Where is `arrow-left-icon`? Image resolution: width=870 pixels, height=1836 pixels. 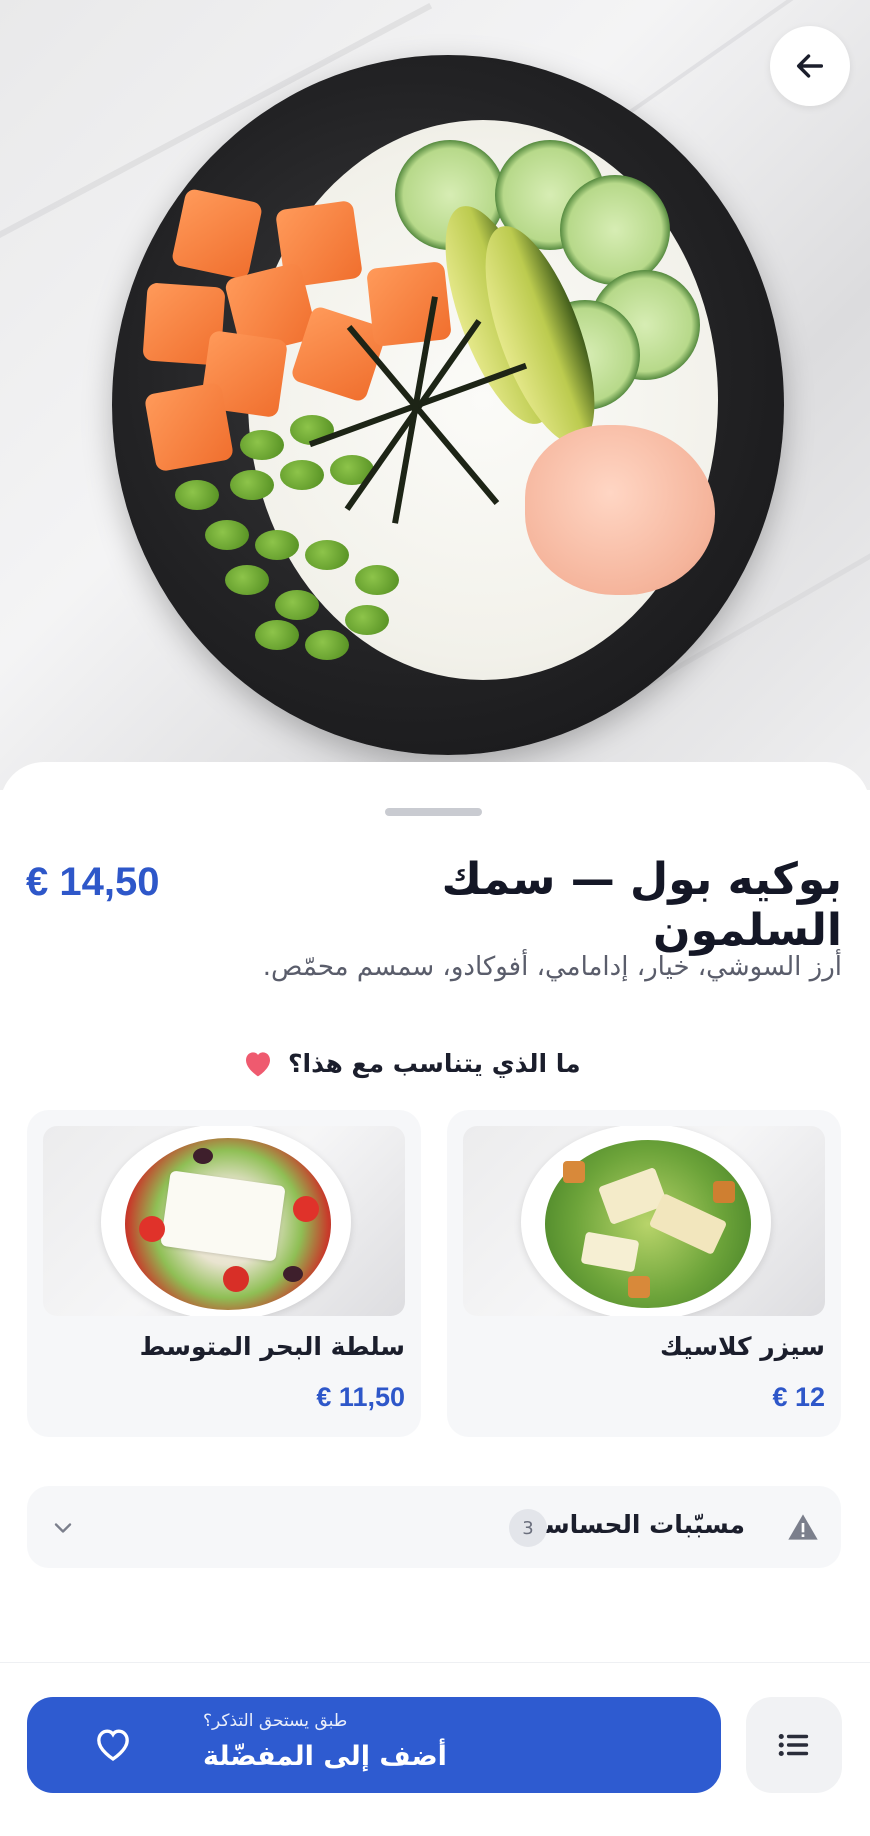
arrow-left-icon is located at coordinates (810, 66).